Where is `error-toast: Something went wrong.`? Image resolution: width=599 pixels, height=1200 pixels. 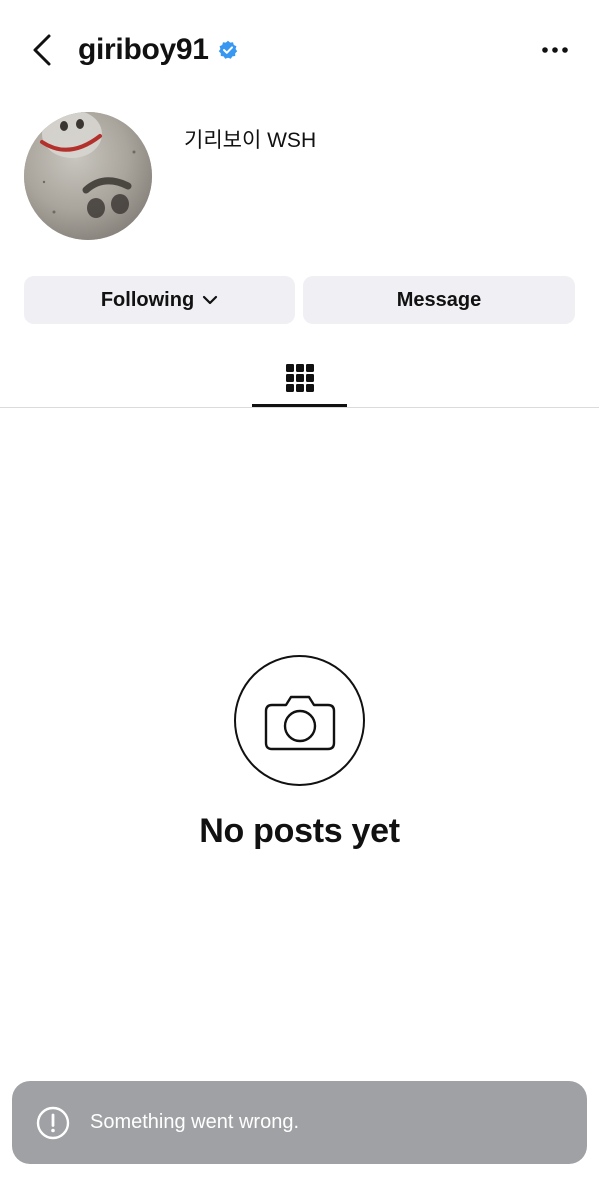 error-toast: Something went wrong. is located at coordinates (299, 1122).